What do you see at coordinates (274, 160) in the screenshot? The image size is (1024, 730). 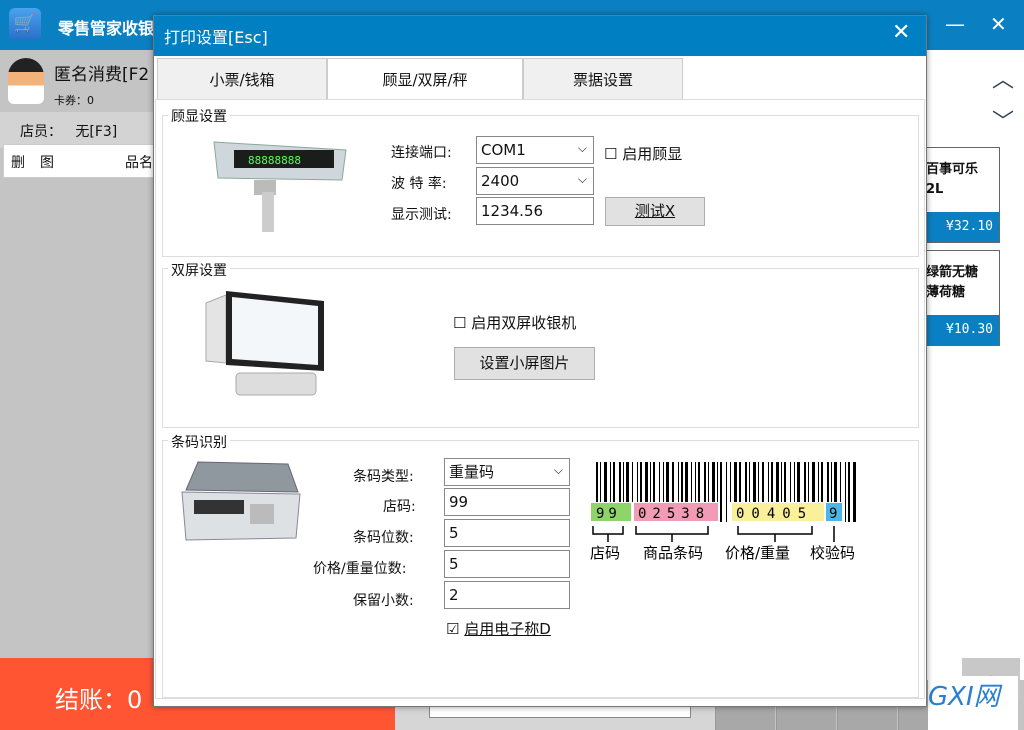 I see `svg-text: 88888888` at bounding box center [274, 160].